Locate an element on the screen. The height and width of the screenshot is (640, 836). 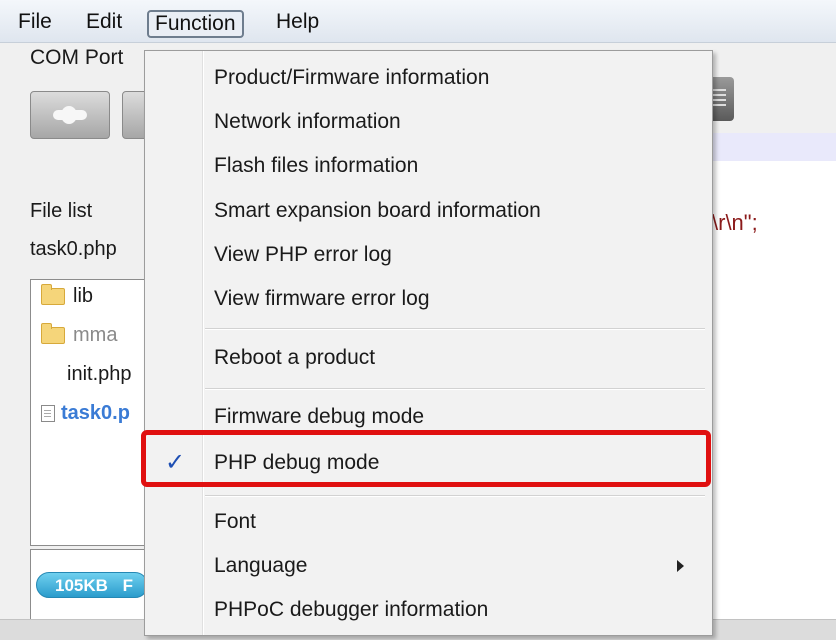
tree-item-label: mma is located at coordinates (95, 335).